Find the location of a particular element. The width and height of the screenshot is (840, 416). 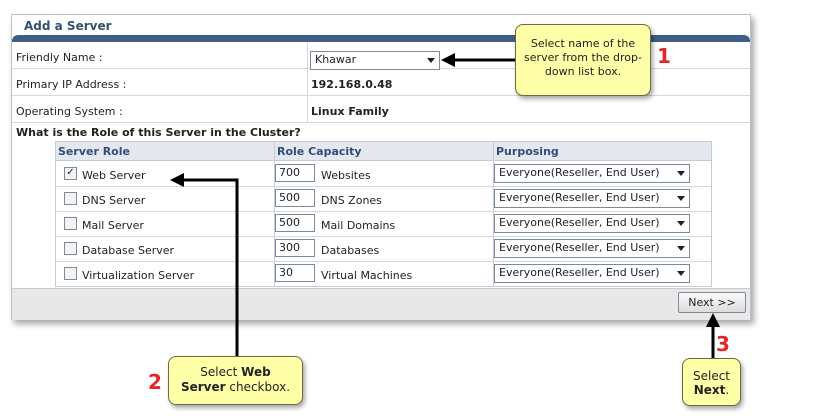

callout-2-text: Select Web Server checkbox. is located at coordinates (235, 379).